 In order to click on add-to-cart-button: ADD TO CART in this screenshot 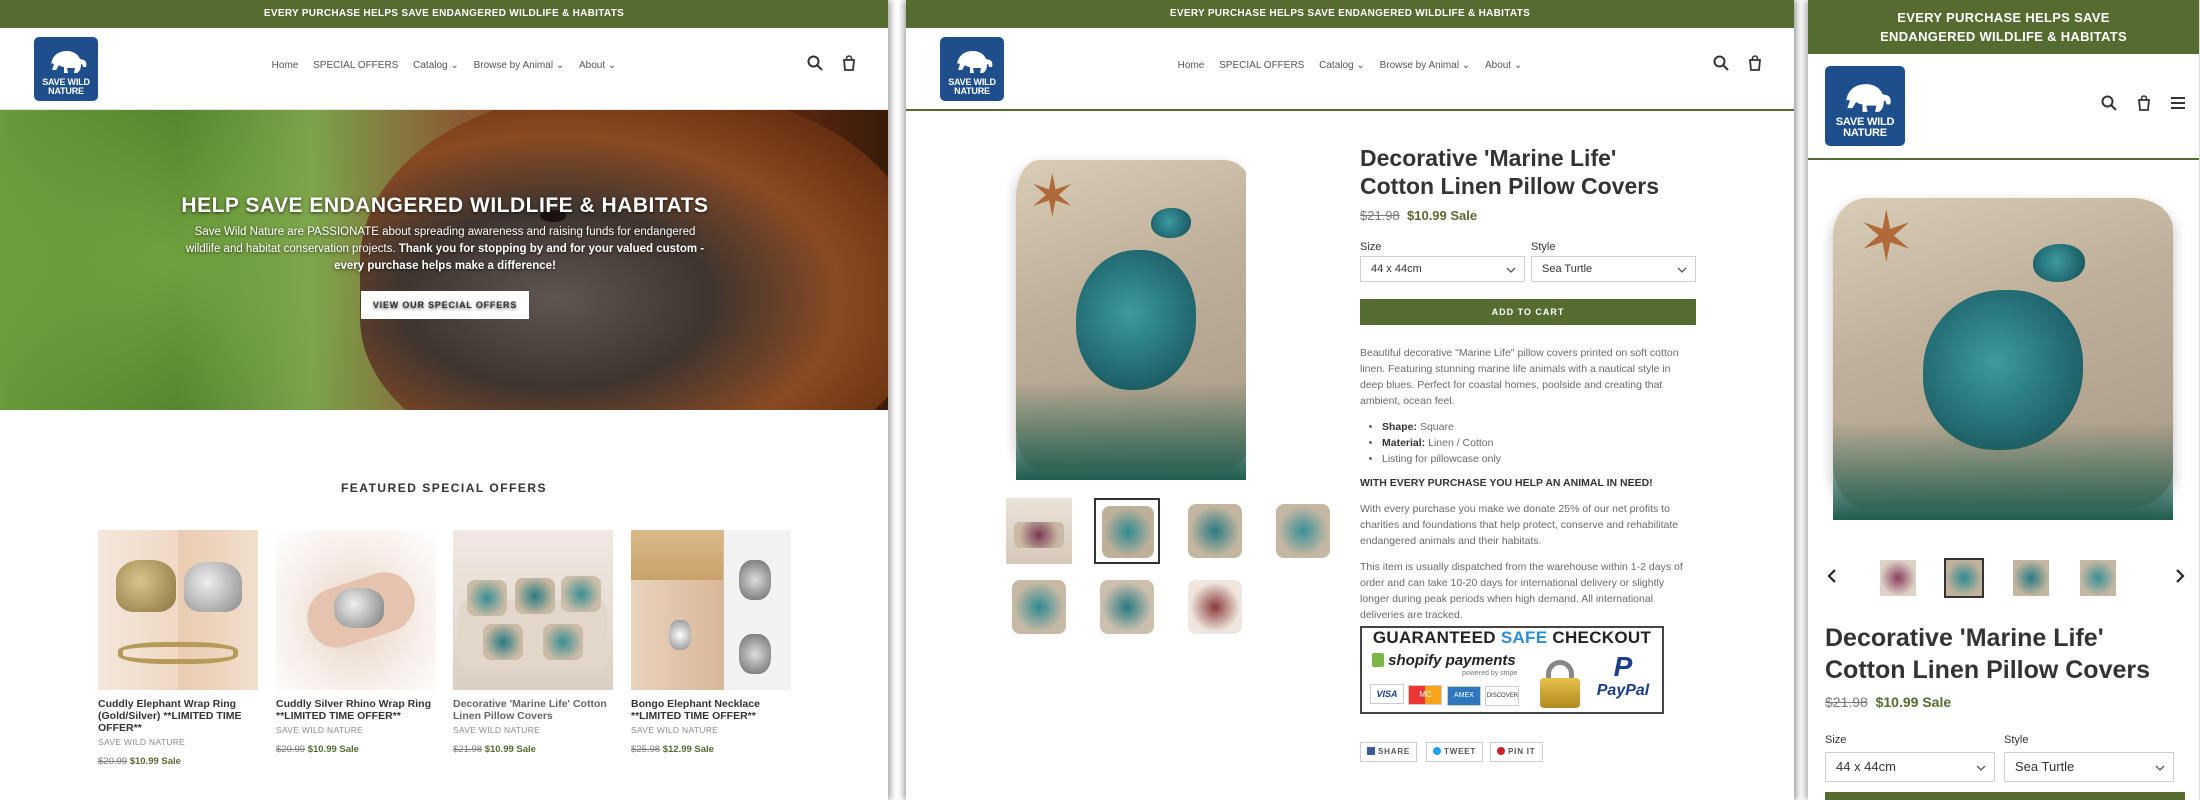, I will do `click(1528, 312)`.